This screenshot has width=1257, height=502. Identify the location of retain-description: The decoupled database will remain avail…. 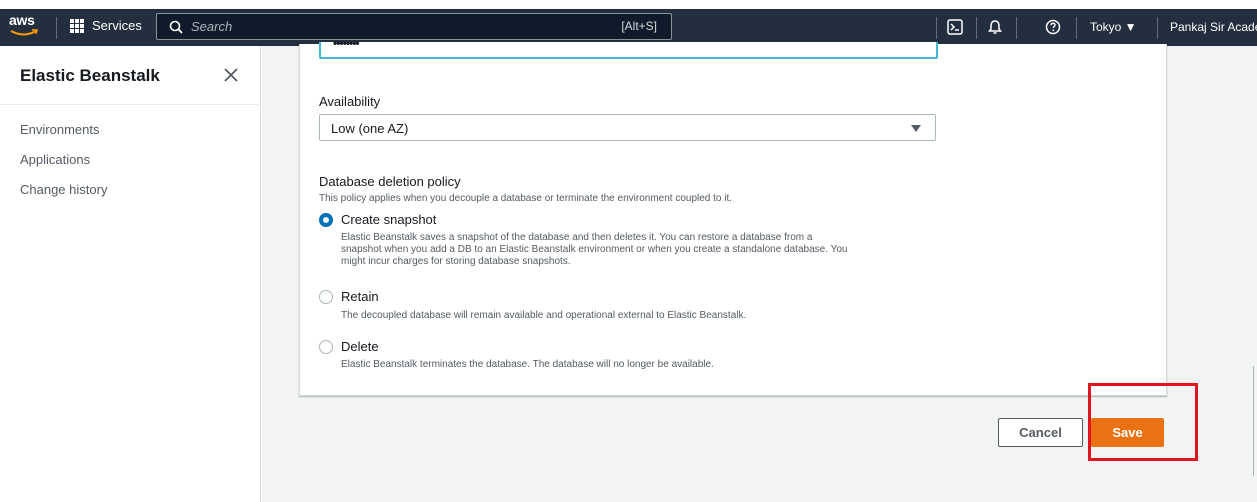
(544, 315).